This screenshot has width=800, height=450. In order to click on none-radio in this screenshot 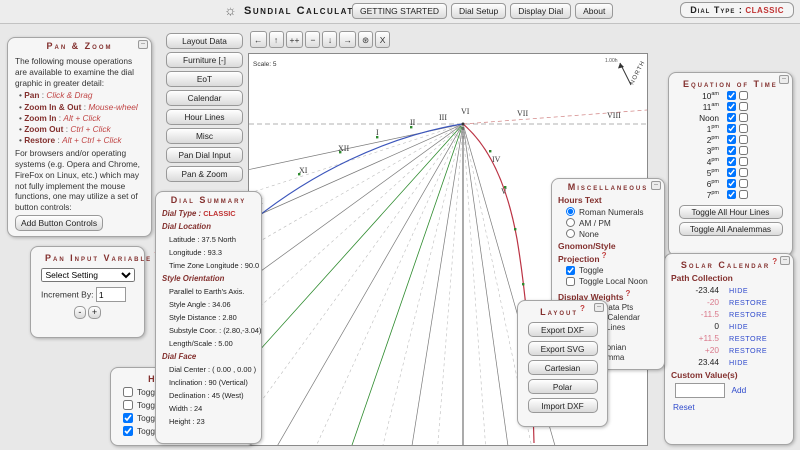, I will do `click(570, 233)`.